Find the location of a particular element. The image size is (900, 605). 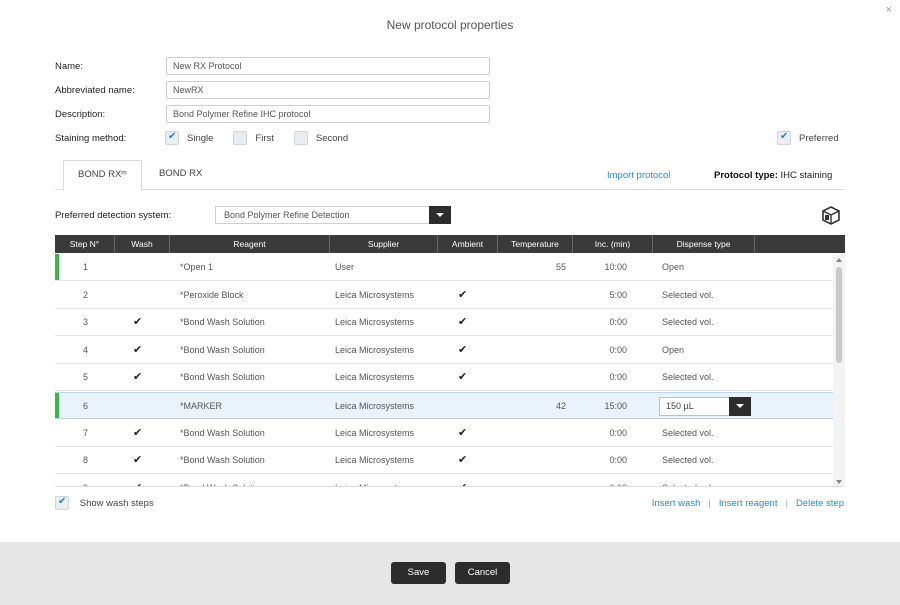

staining-method-row: Staining method: Single First Second is located at coordinates (211, 138).